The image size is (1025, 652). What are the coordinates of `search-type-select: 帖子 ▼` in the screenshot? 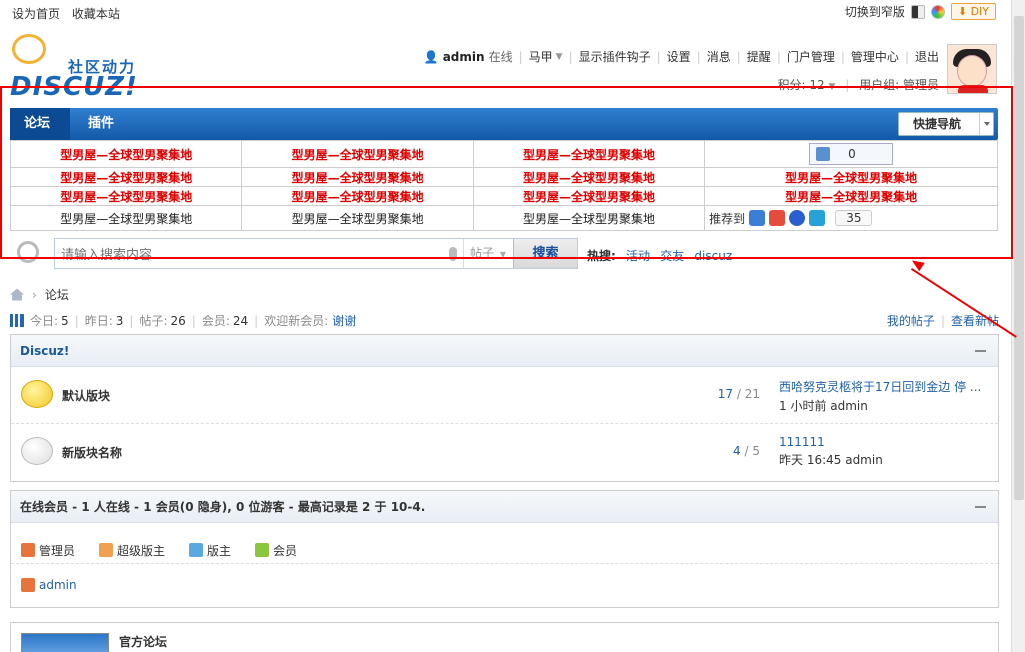 It's located at (487, 253).